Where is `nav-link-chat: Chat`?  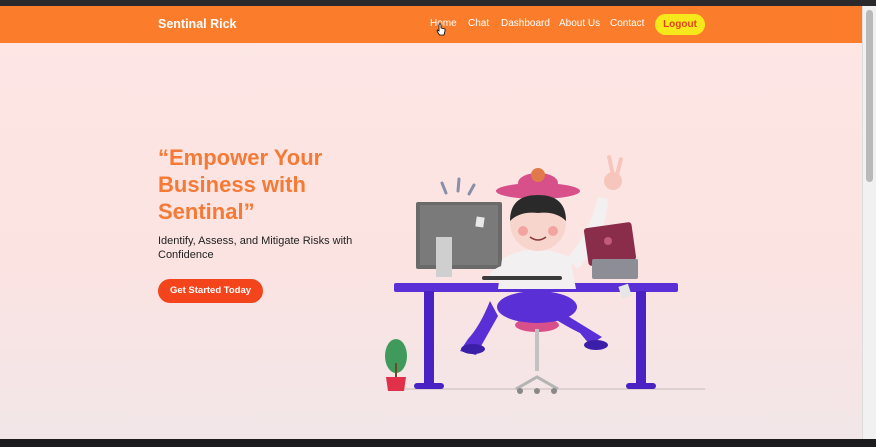
nav-link-chat: Chat is located at coordinates (478, 23).